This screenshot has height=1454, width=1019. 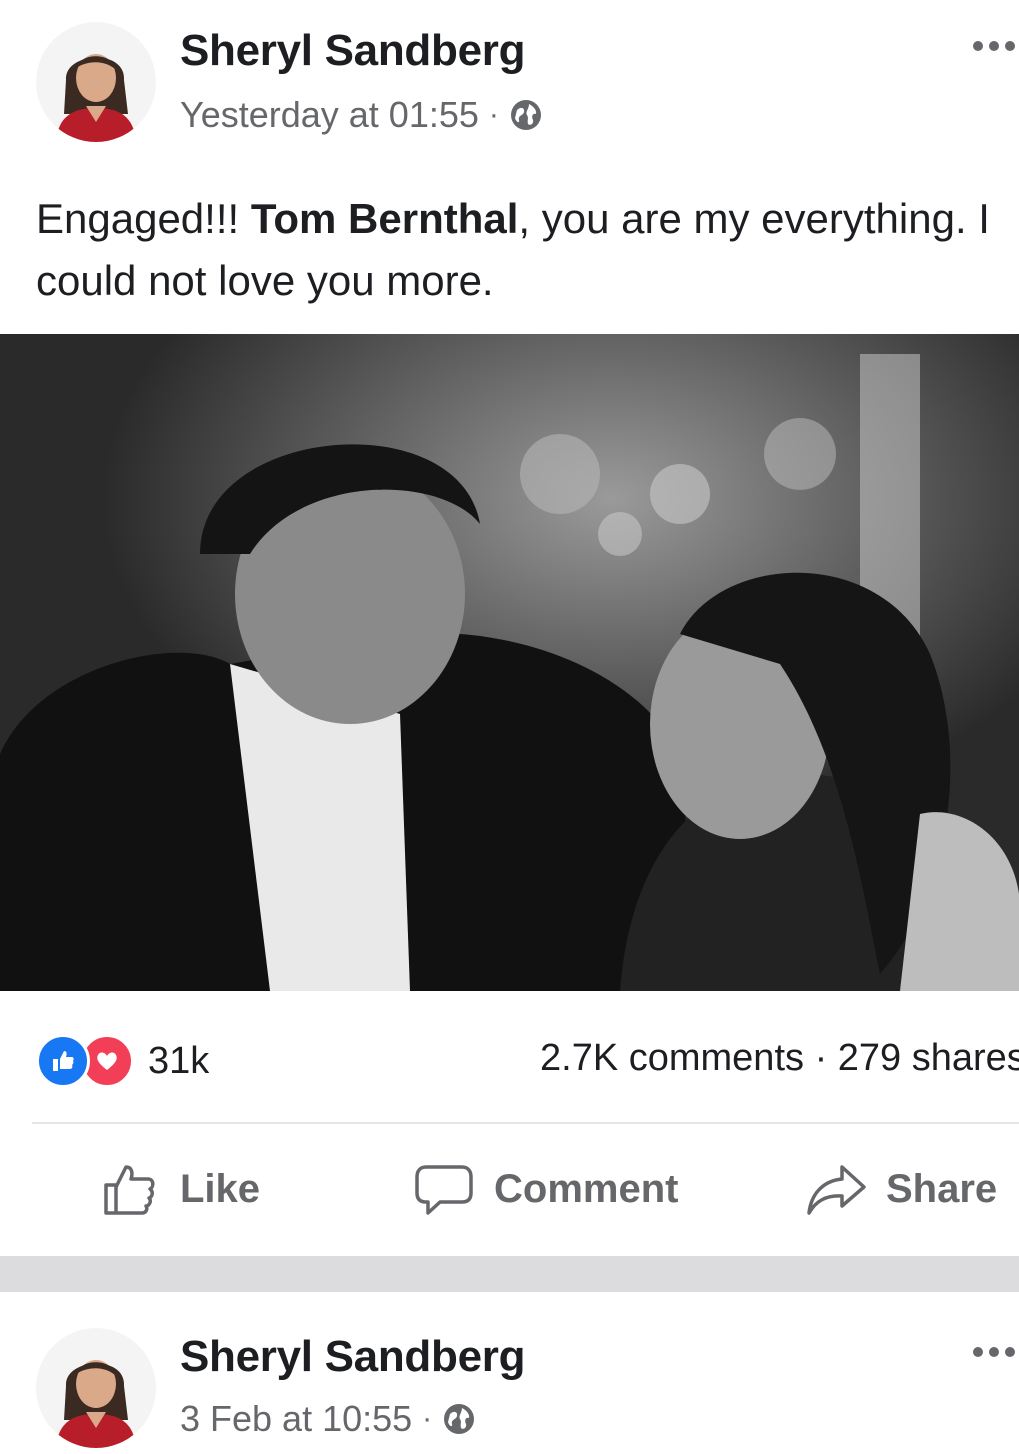 What do you see at coordinates (129, 1190) in the screenshot?
I see `thumbs-up-icon` at bounding box center [129, 1190].